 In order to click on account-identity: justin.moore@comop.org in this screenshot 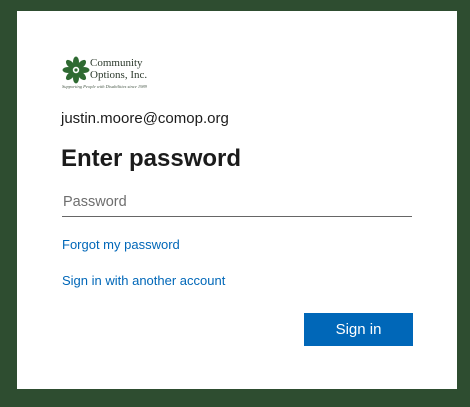, I will do `click(145, 118)`.